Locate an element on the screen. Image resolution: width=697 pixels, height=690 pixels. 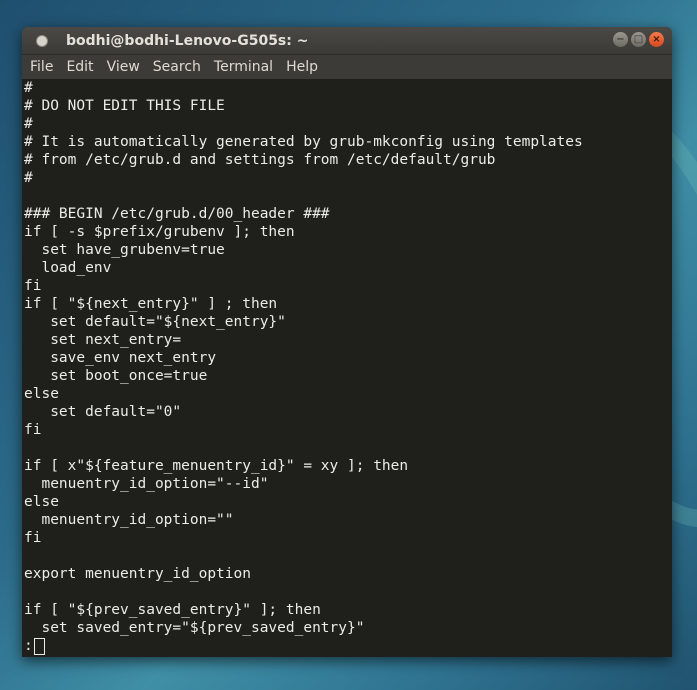
title-bar: bodhi@bodhi-Lenovo-G505s: ~ − □ × is located at coordinates (347, 41).